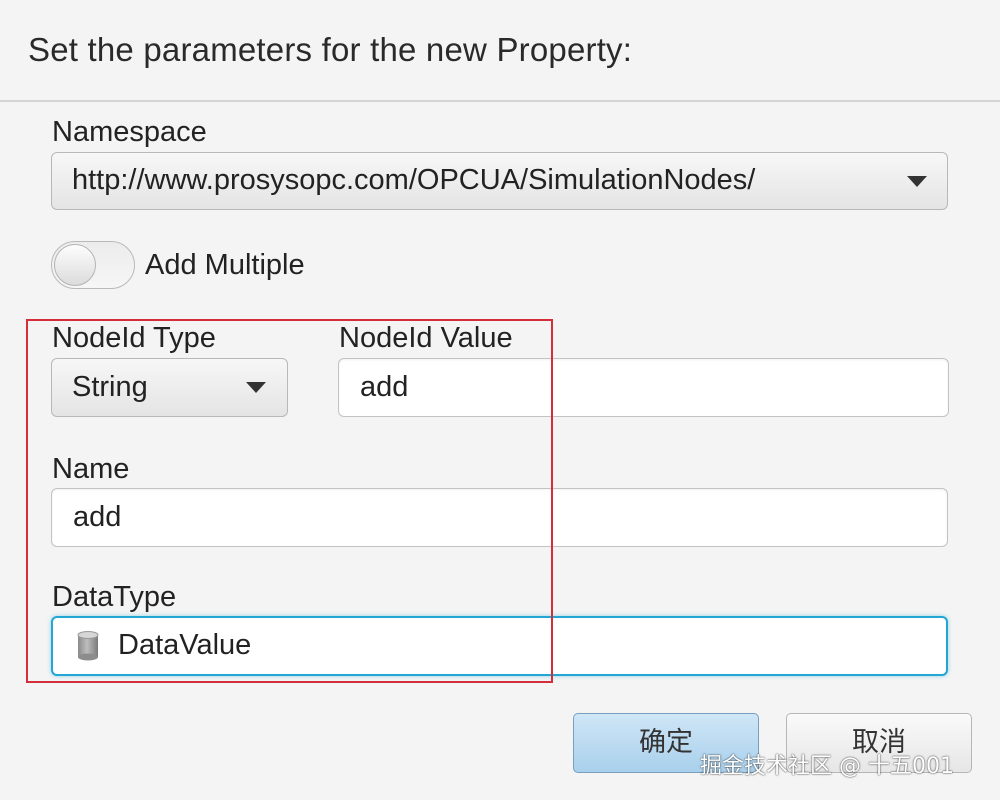  I want to click on add-multiple-label: Add Multiple, so click(225, 265).